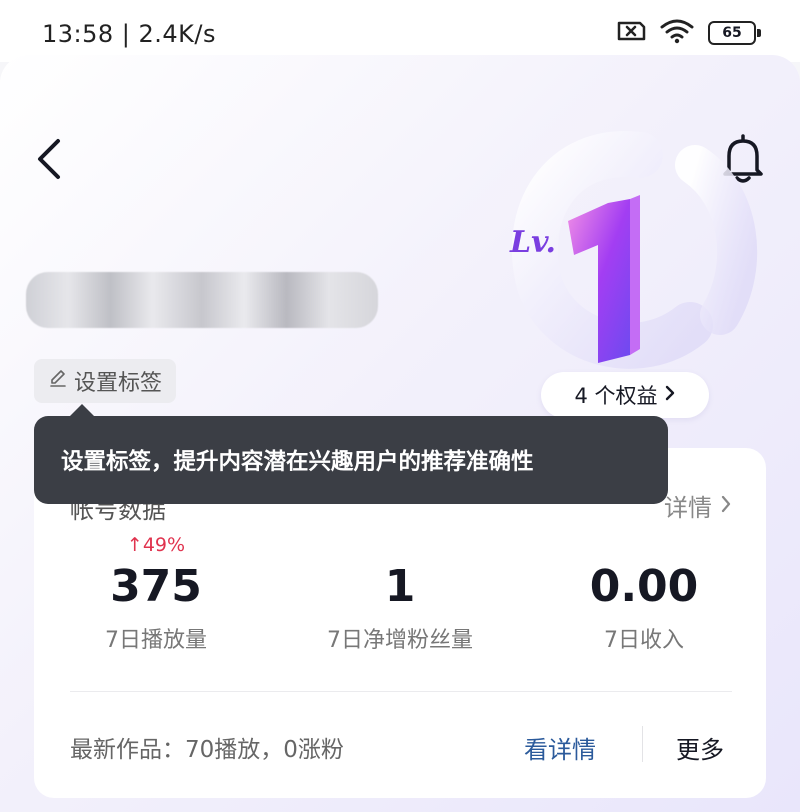 The width and height of the screenshot is (800, 812). Describe the element at coordinates (156, 640) in the screenshot. I see `stat-label: 7日播放量` at that location.